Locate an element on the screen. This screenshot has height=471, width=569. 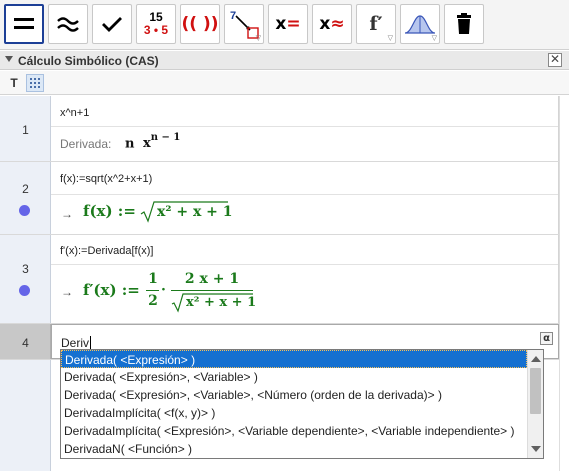
row-number: 1 is located at coordinates (25, 130).